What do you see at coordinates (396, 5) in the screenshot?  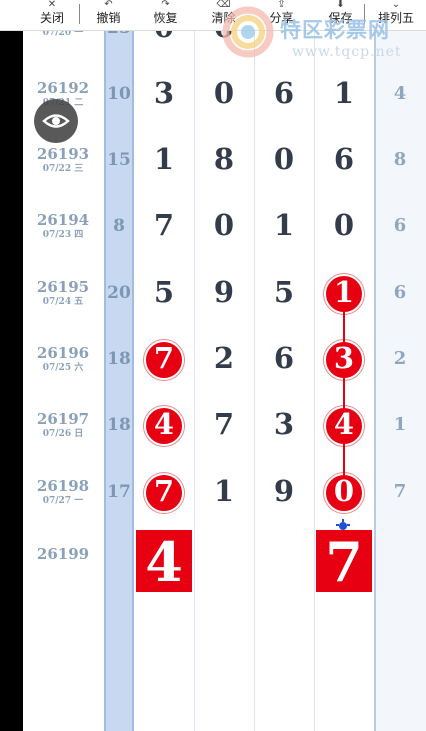 I see `chevron-down-icon: ⌄` at bounding box center [396, 5].